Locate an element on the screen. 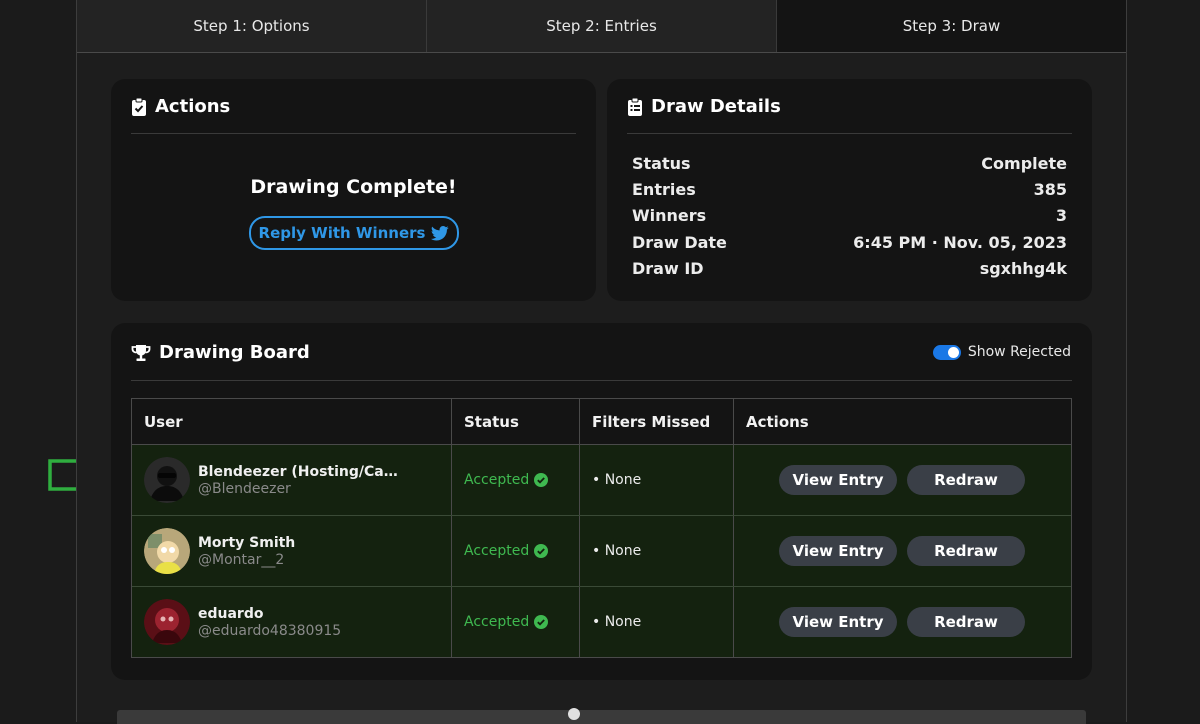 The image size is (1200, 724). column-header-actions: Actions is located at coordinates (902, 422).